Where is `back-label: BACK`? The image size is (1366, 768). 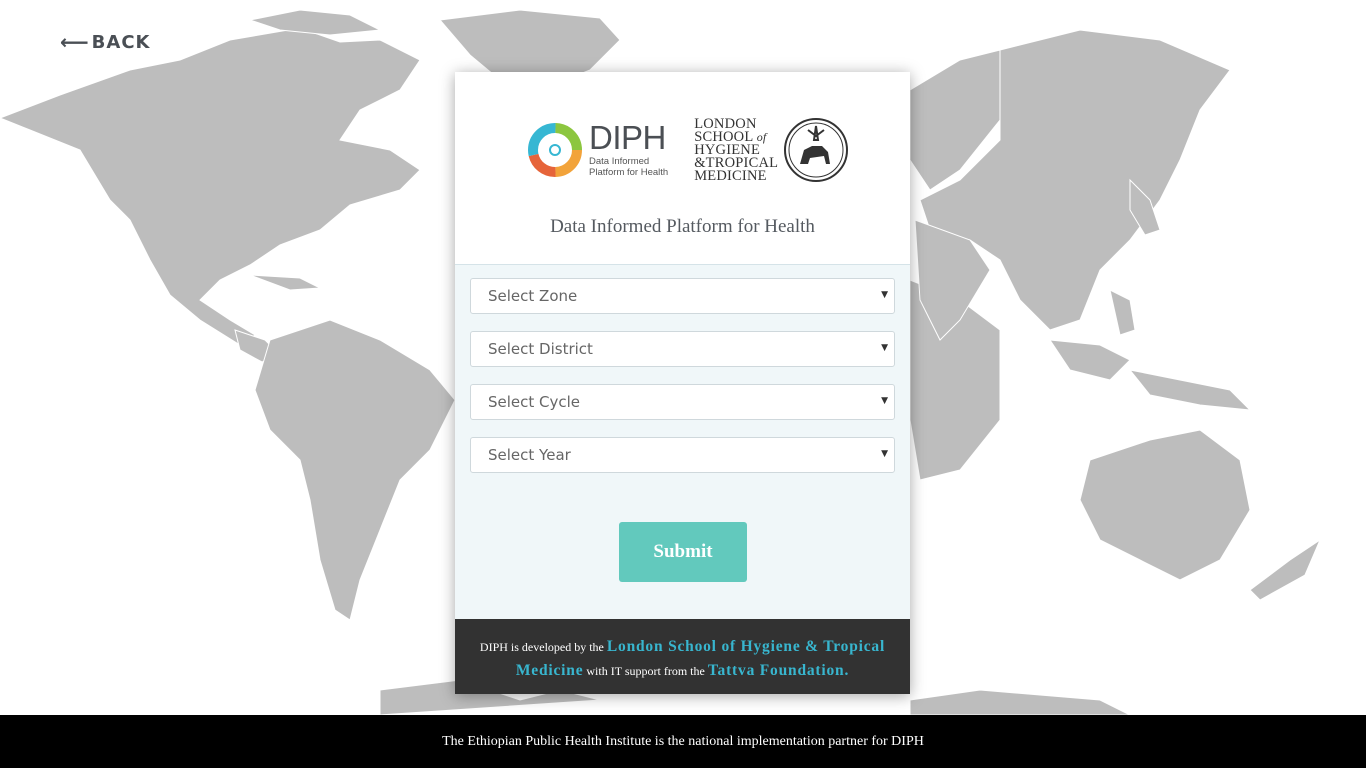
back-label: BACK is located at coordinates (121, 42).